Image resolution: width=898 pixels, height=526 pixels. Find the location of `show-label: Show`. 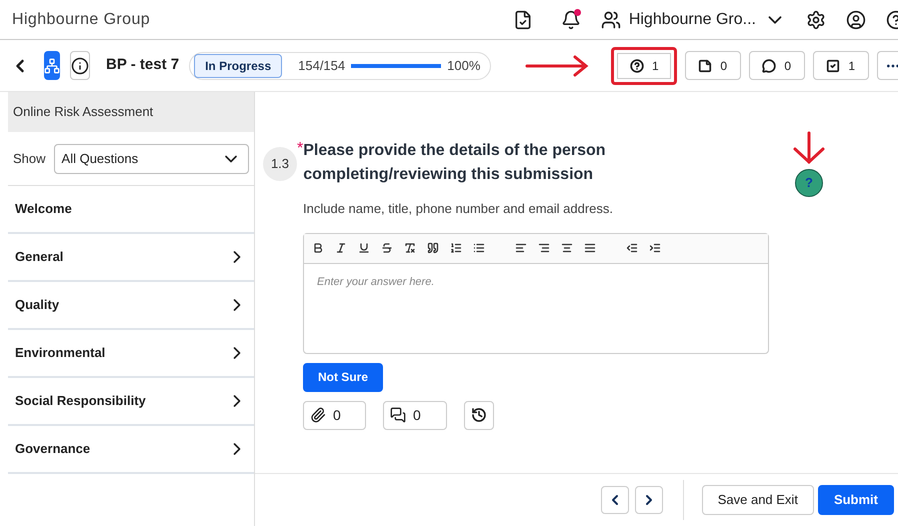

show-label: Show is located at coordinates (29, 159).